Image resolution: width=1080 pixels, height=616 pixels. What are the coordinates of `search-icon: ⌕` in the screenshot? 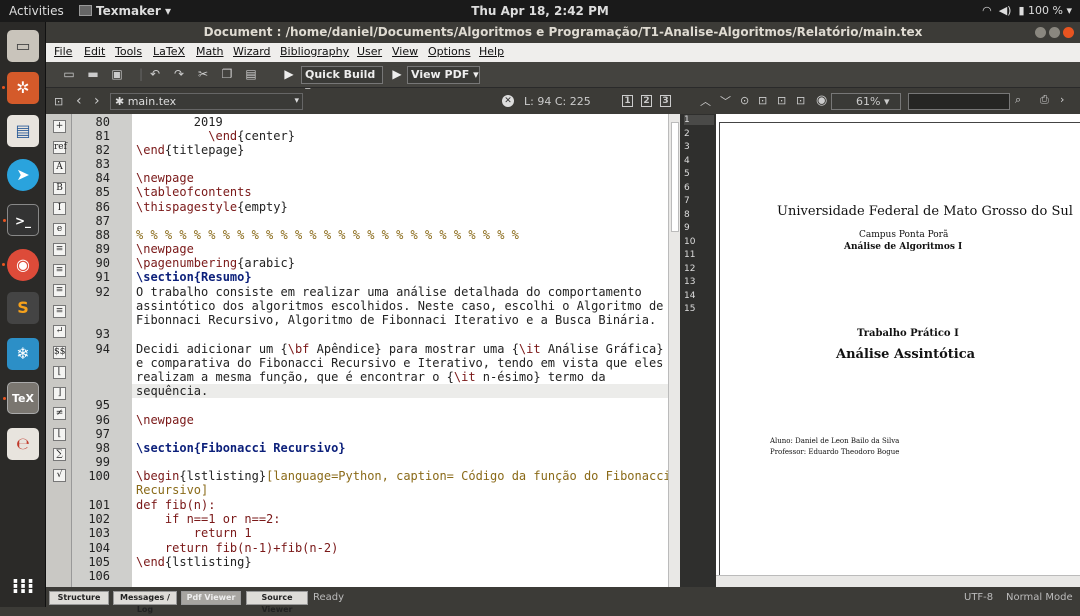 It's located at (1018, 100).